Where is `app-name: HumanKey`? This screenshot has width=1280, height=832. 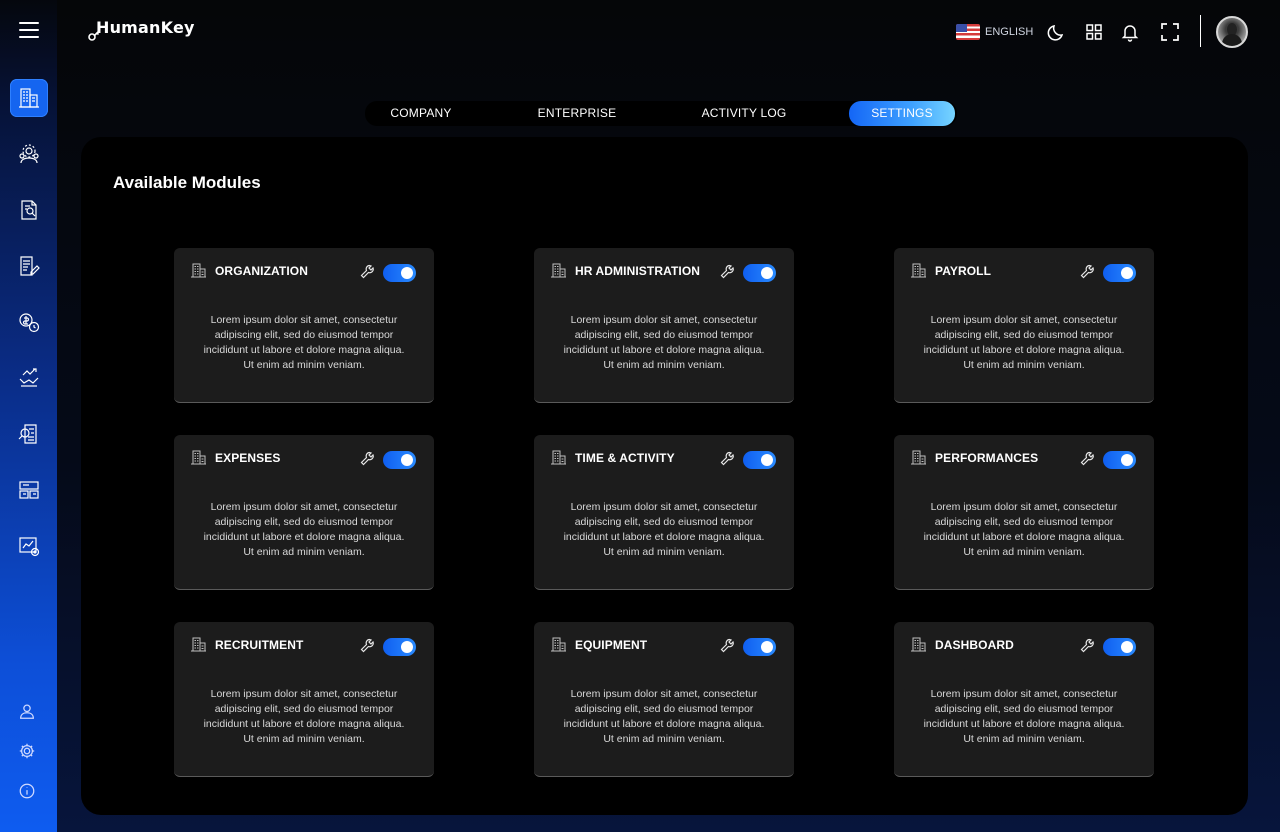 app-name: HumanKey is located at coordinates (145, 27).